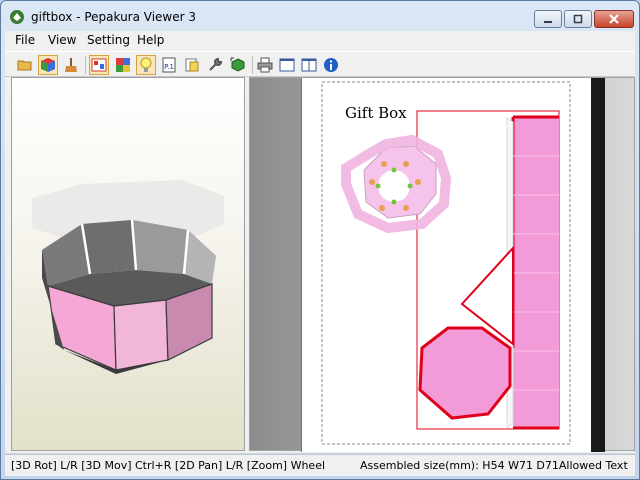  What do you see at coordinates (123, 65) in the screenshot?
I see `color-cube-icon` at bounding box center [123, 65].